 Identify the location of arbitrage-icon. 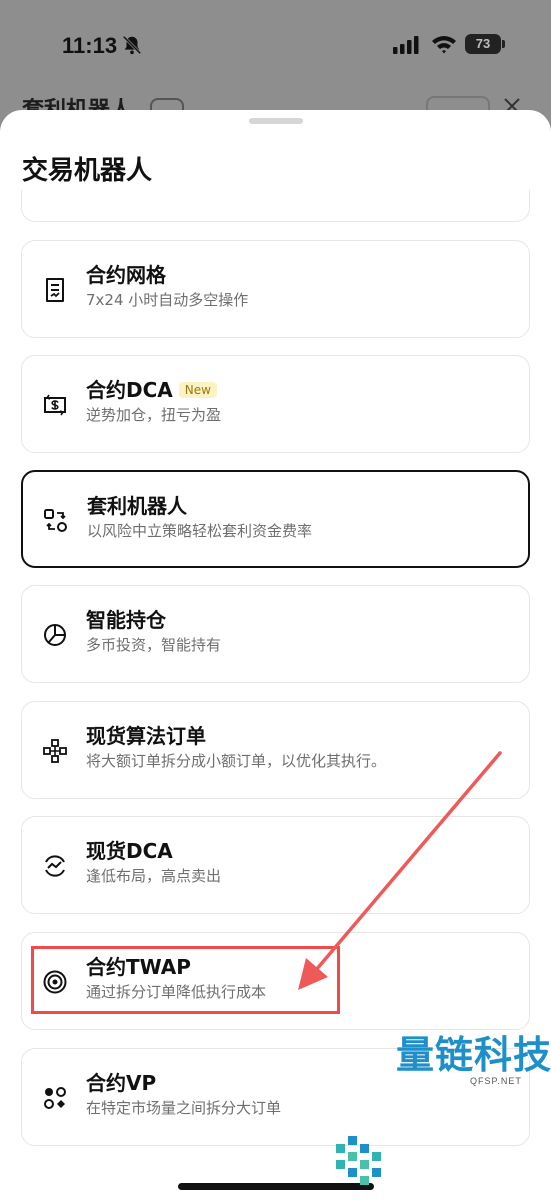
(55, 520).